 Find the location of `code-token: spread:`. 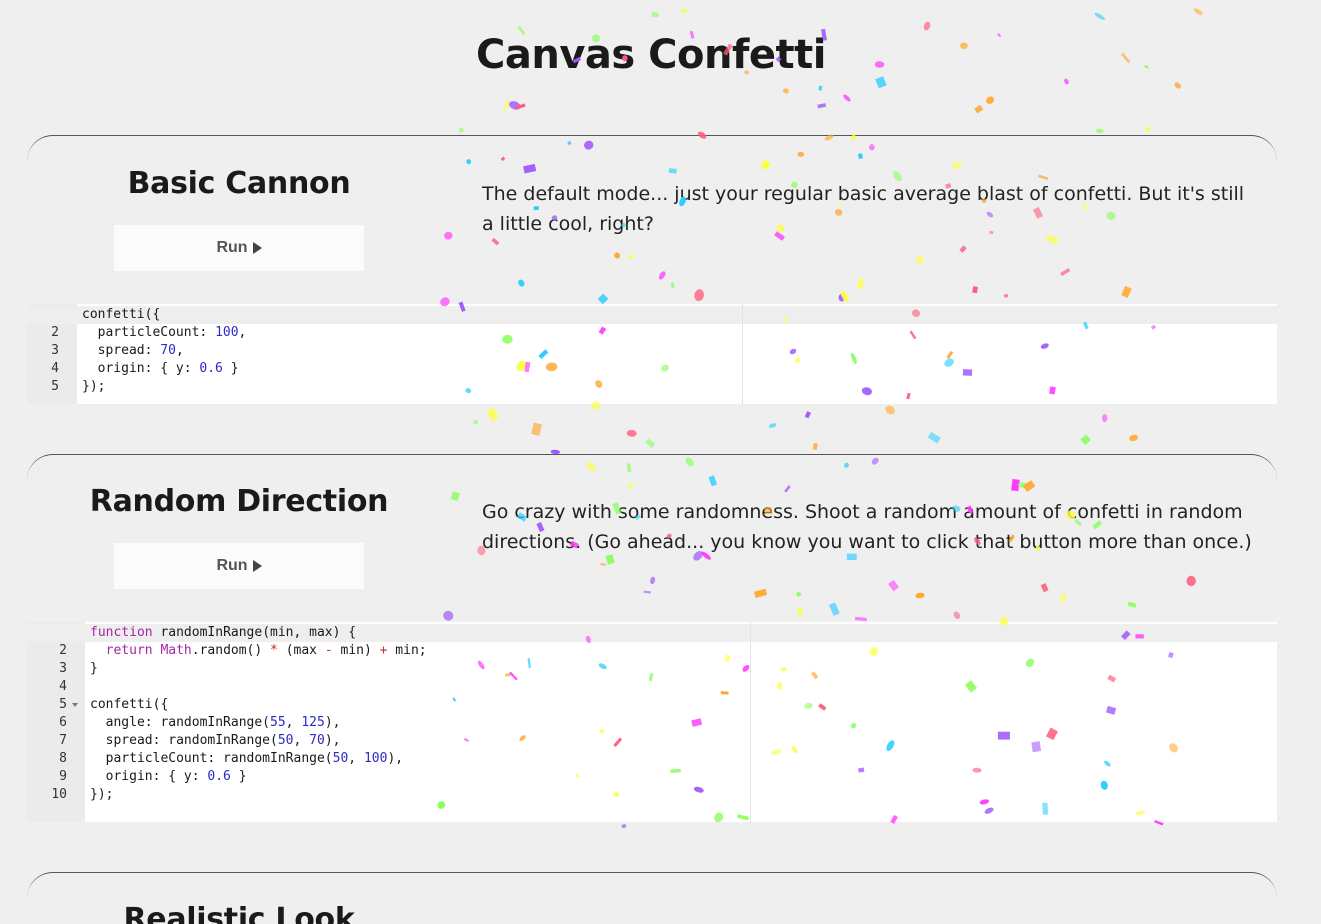

code-token: spread: is located at coordinates (121, 350).